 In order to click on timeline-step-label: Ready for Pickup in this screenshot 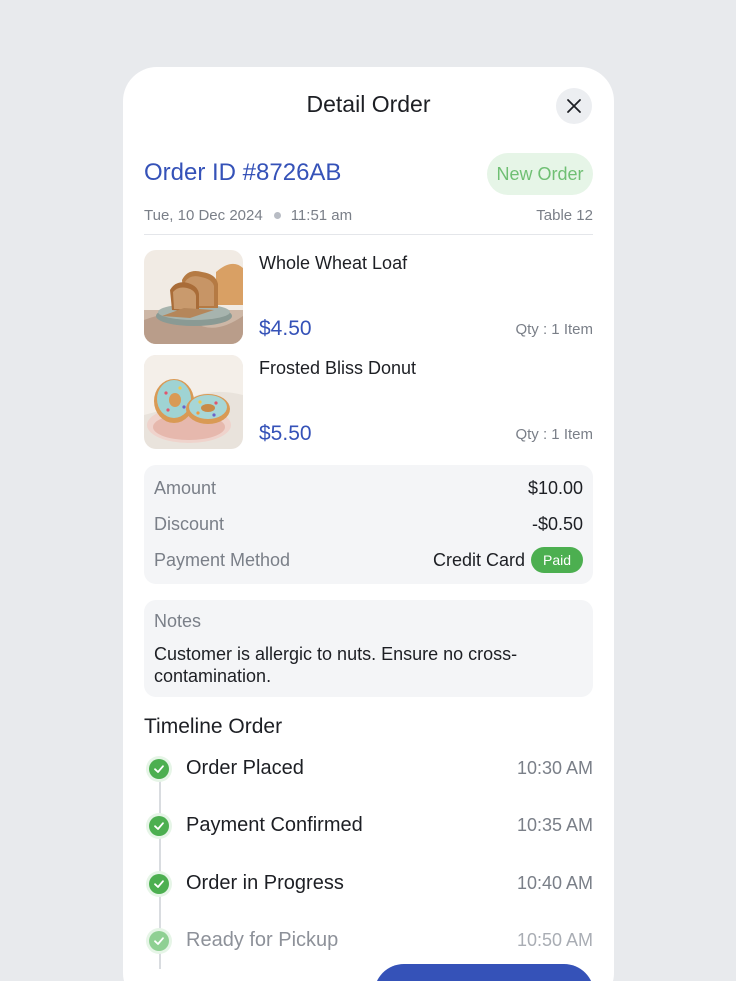, I will do `click(262, 940)`.